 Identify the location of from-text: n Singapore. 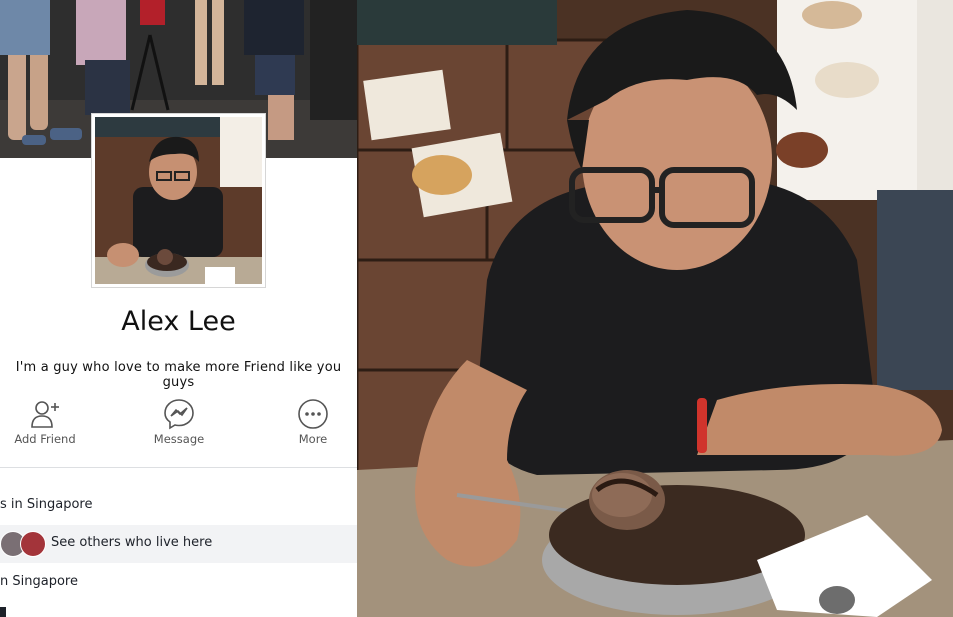
(39, 581).